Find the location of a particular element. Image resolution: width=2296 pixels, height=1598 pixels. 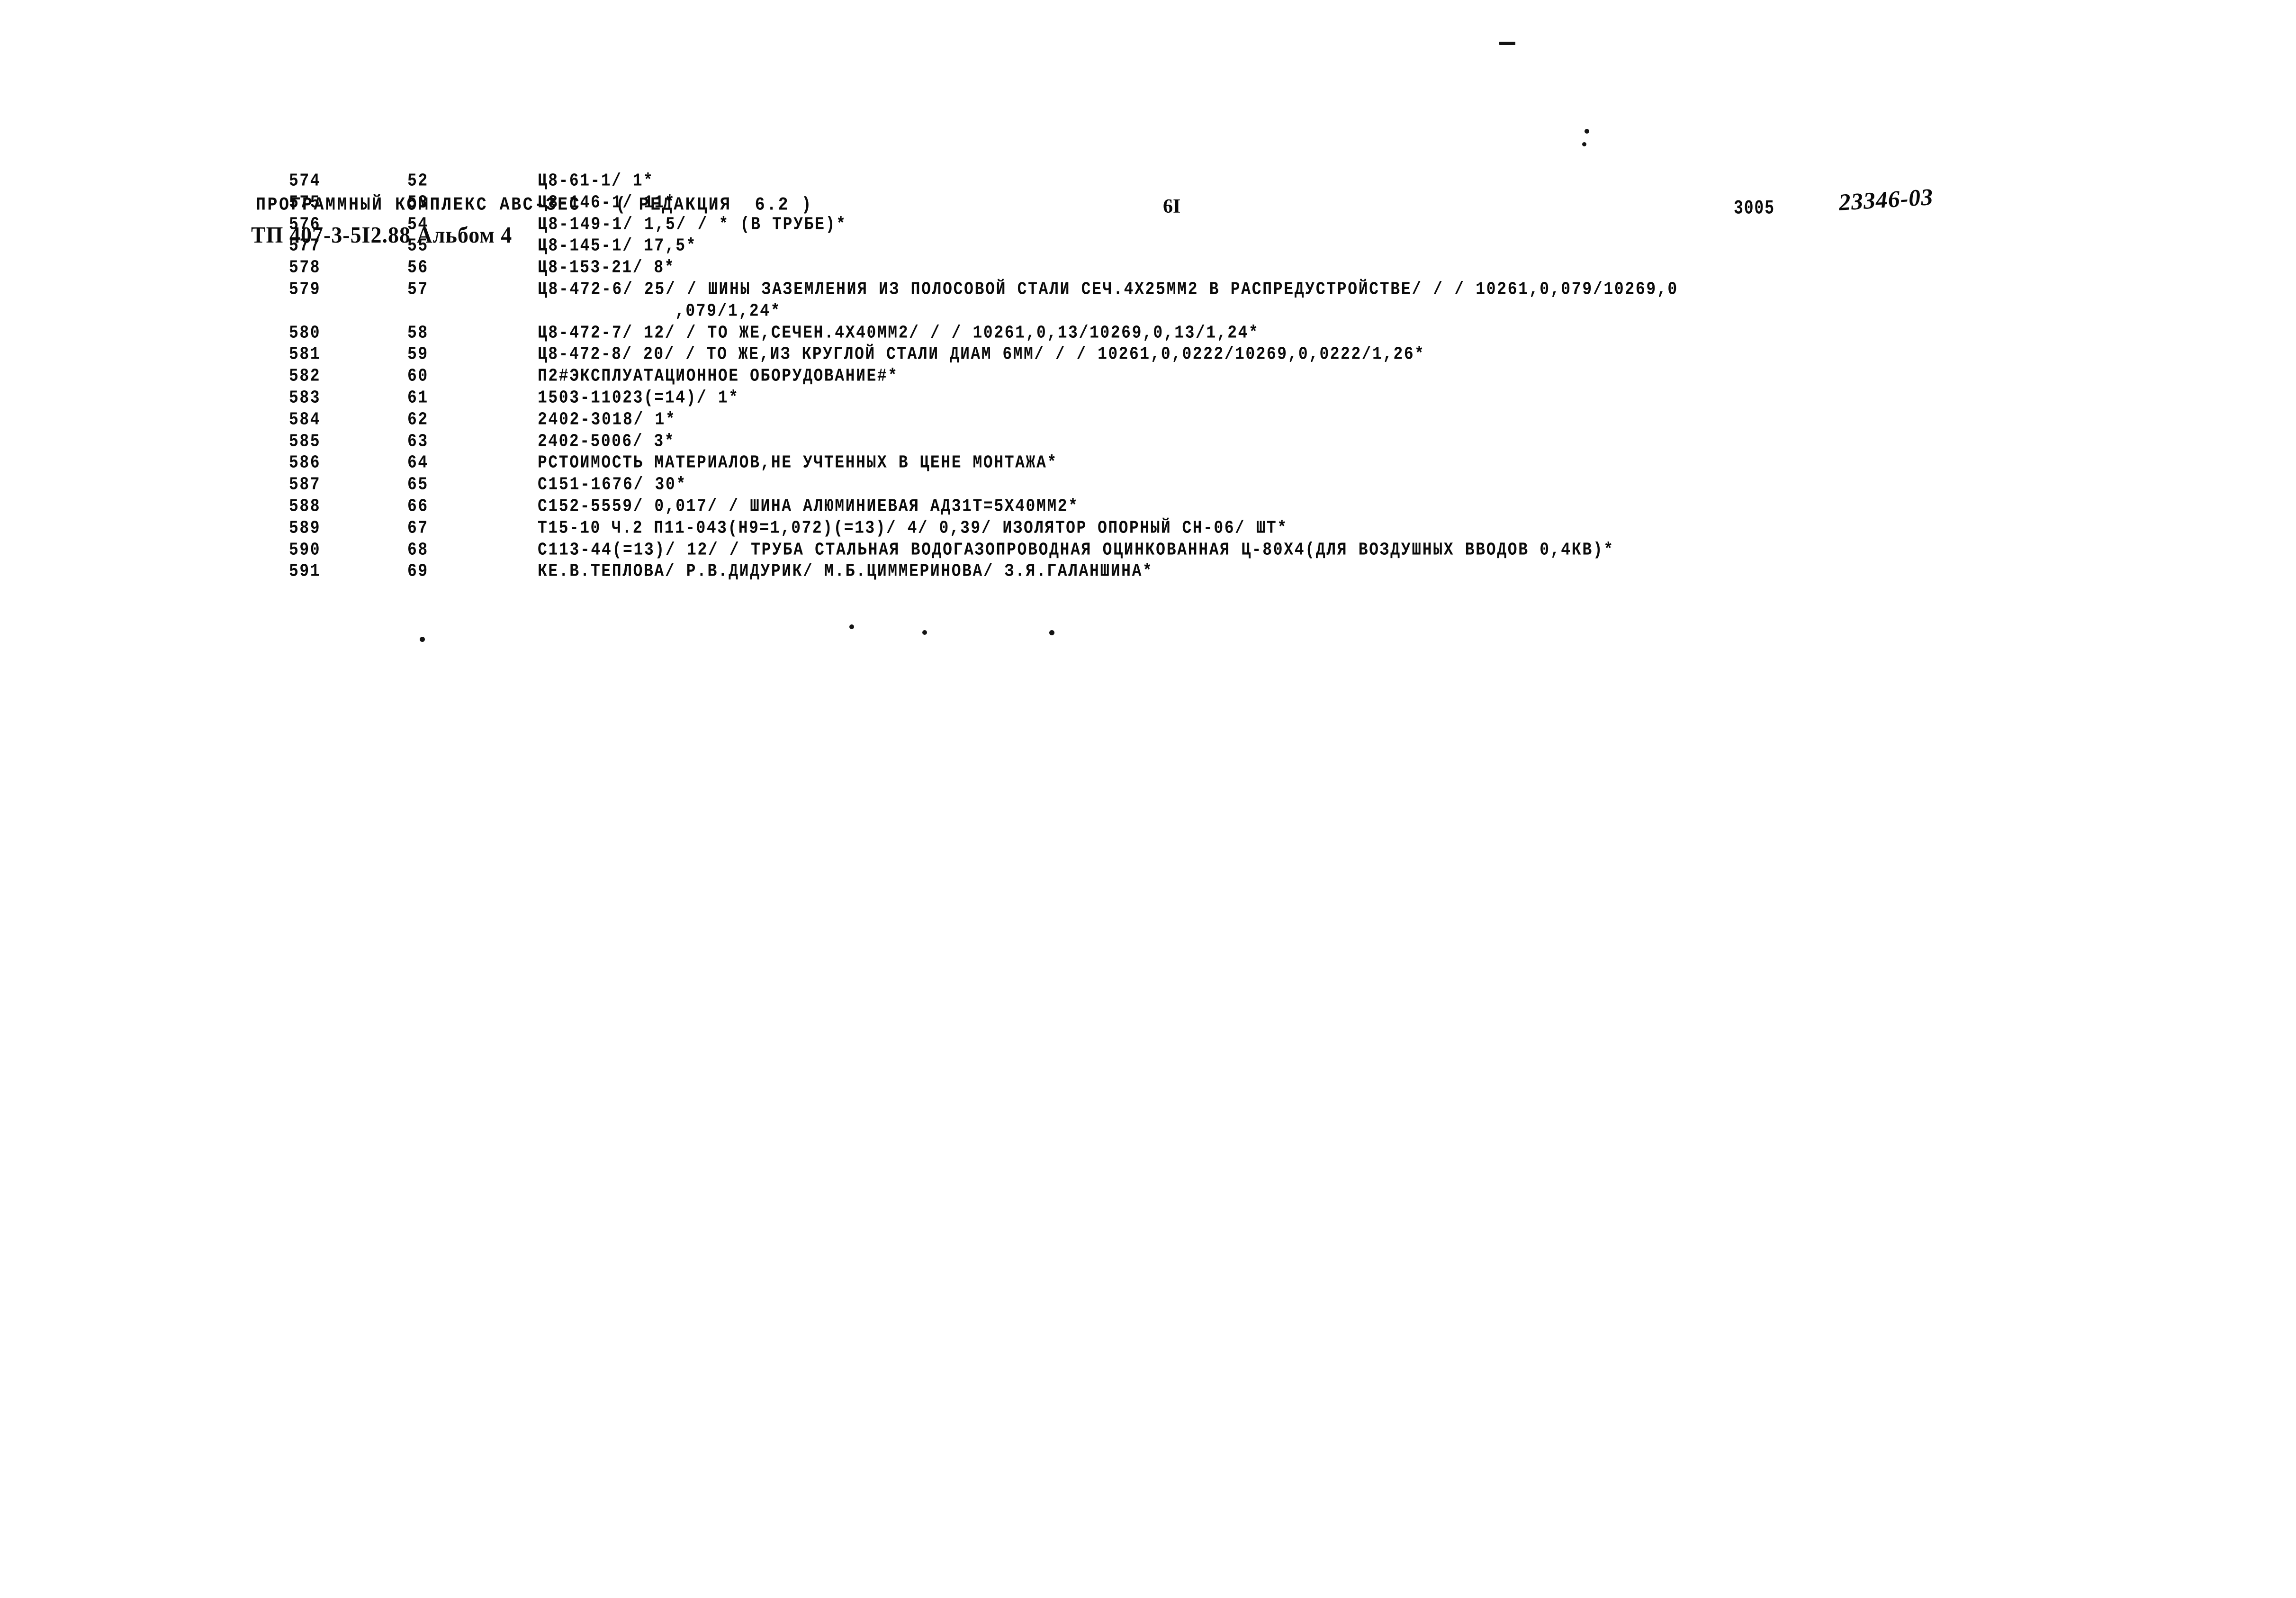

row-position: 59 is located at coordinates (418, 354).